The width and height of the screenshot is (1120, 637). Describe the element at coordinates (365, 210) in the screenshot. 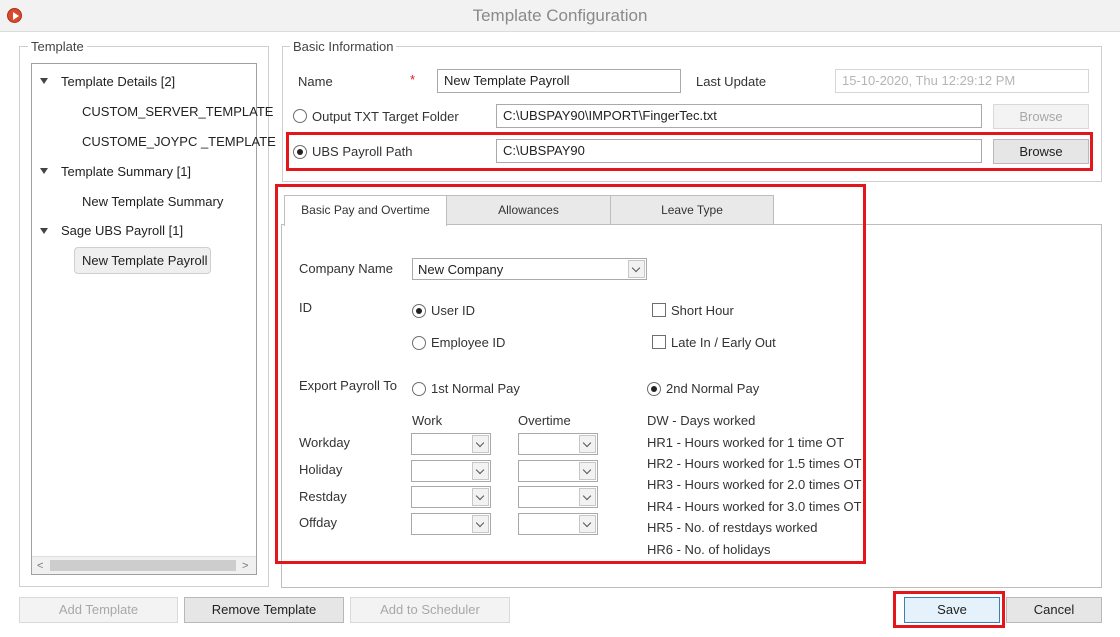

I see `tab-basic-pay-and-overtime: Basic Pay and Overtime` at that location.